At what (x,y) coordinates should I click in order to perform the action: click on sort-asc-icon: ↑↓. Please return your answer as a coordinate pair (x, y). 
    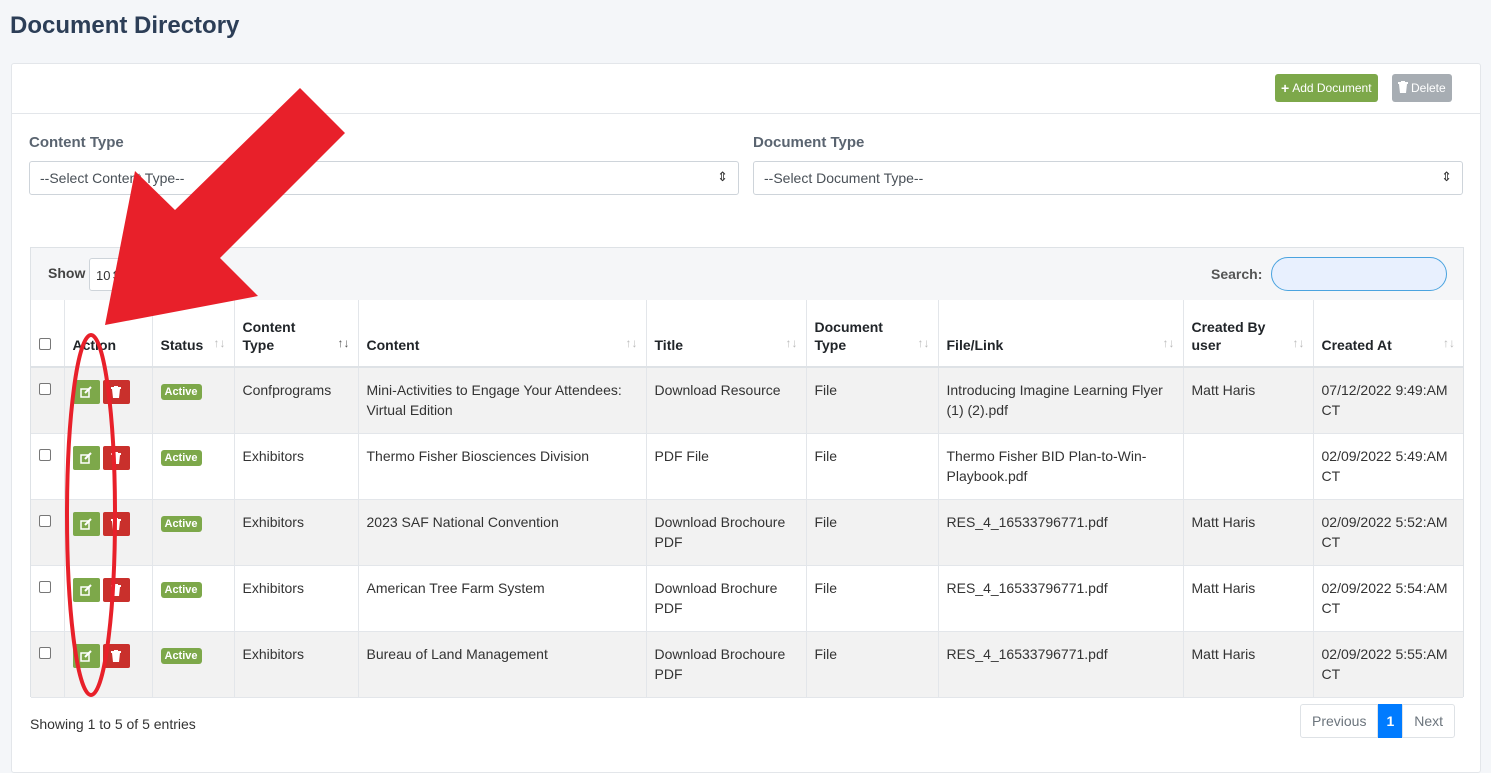
    Looking at the image, I should click on (343, 343).